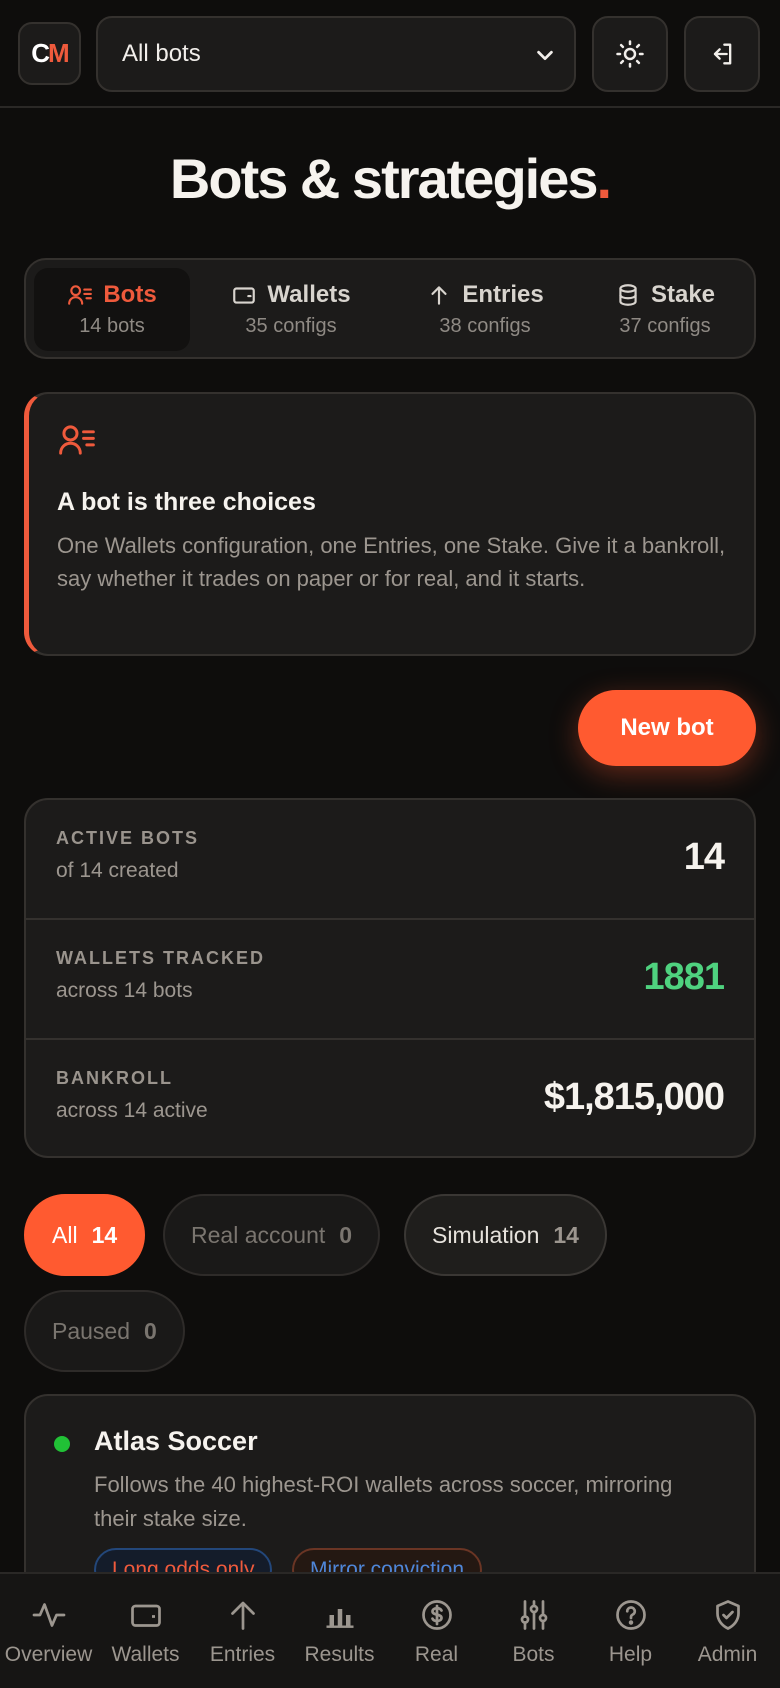 This screenshot has height=1688, width=780. What do you see at coordinates (534, 1615) in the screenshot?
I see `sliders-icon` at bounding box center [534, 1615].